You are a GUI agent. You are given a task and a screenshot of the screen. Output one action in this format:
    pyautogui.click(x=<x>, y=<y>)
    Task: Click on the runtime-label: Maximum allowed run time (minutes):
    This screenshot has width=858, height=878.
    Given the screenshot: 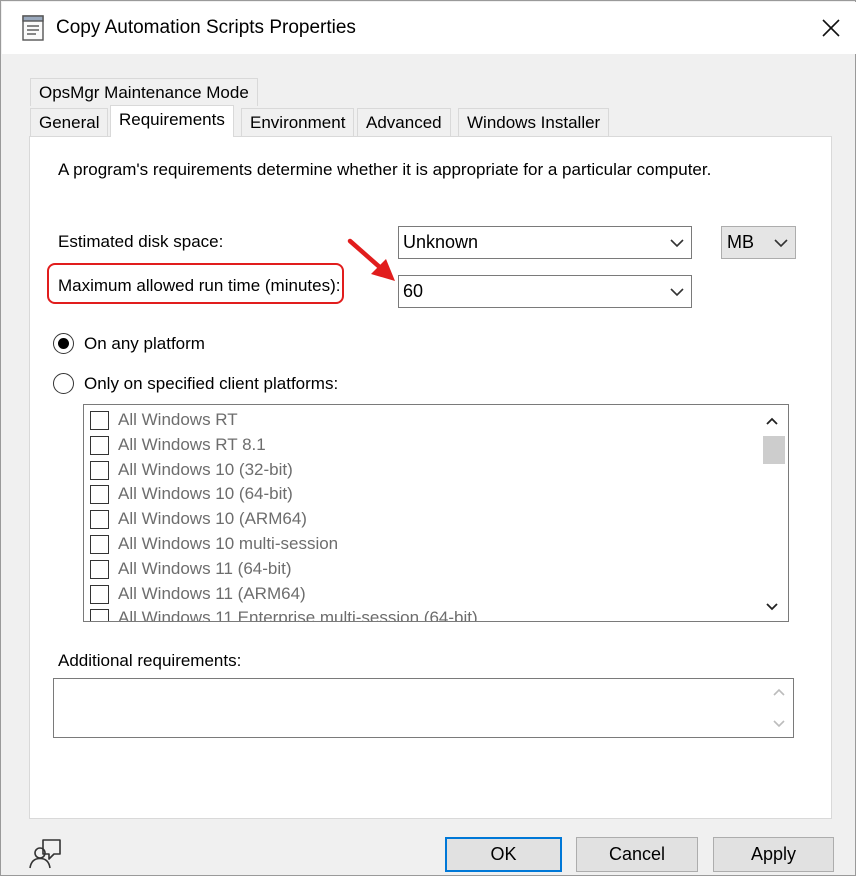 What is the action you would take?
    pyautogui.click(x=199, y=285)
    